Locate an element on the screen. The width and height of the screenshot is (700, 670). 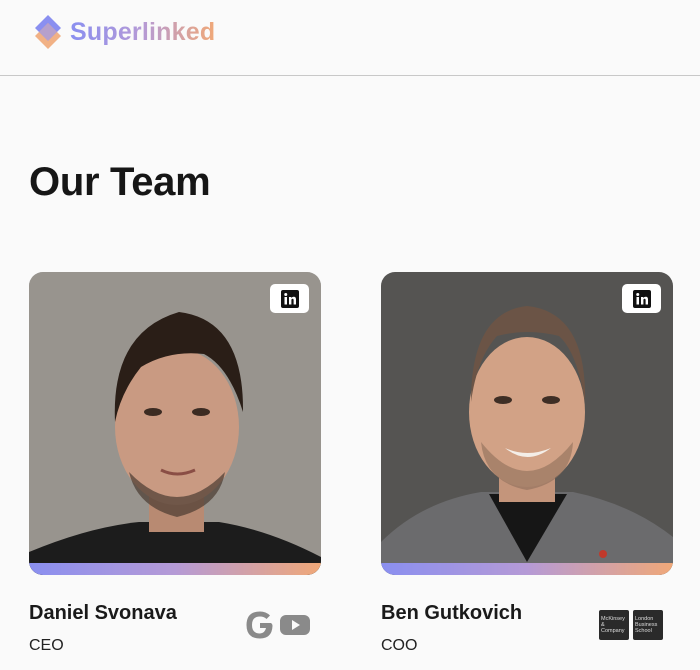
site-header: Superlinked is located at coordinates (350, 38).